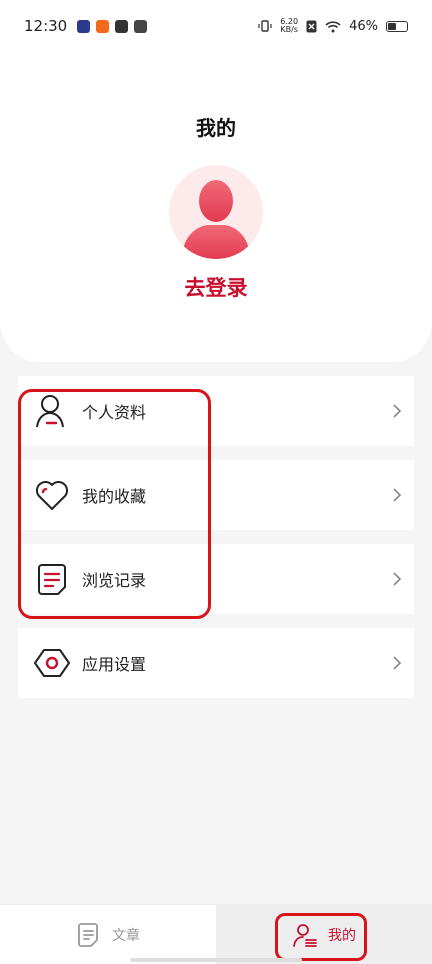  I want to click on bottom-nav: 文章 我的, so click(216, 934).